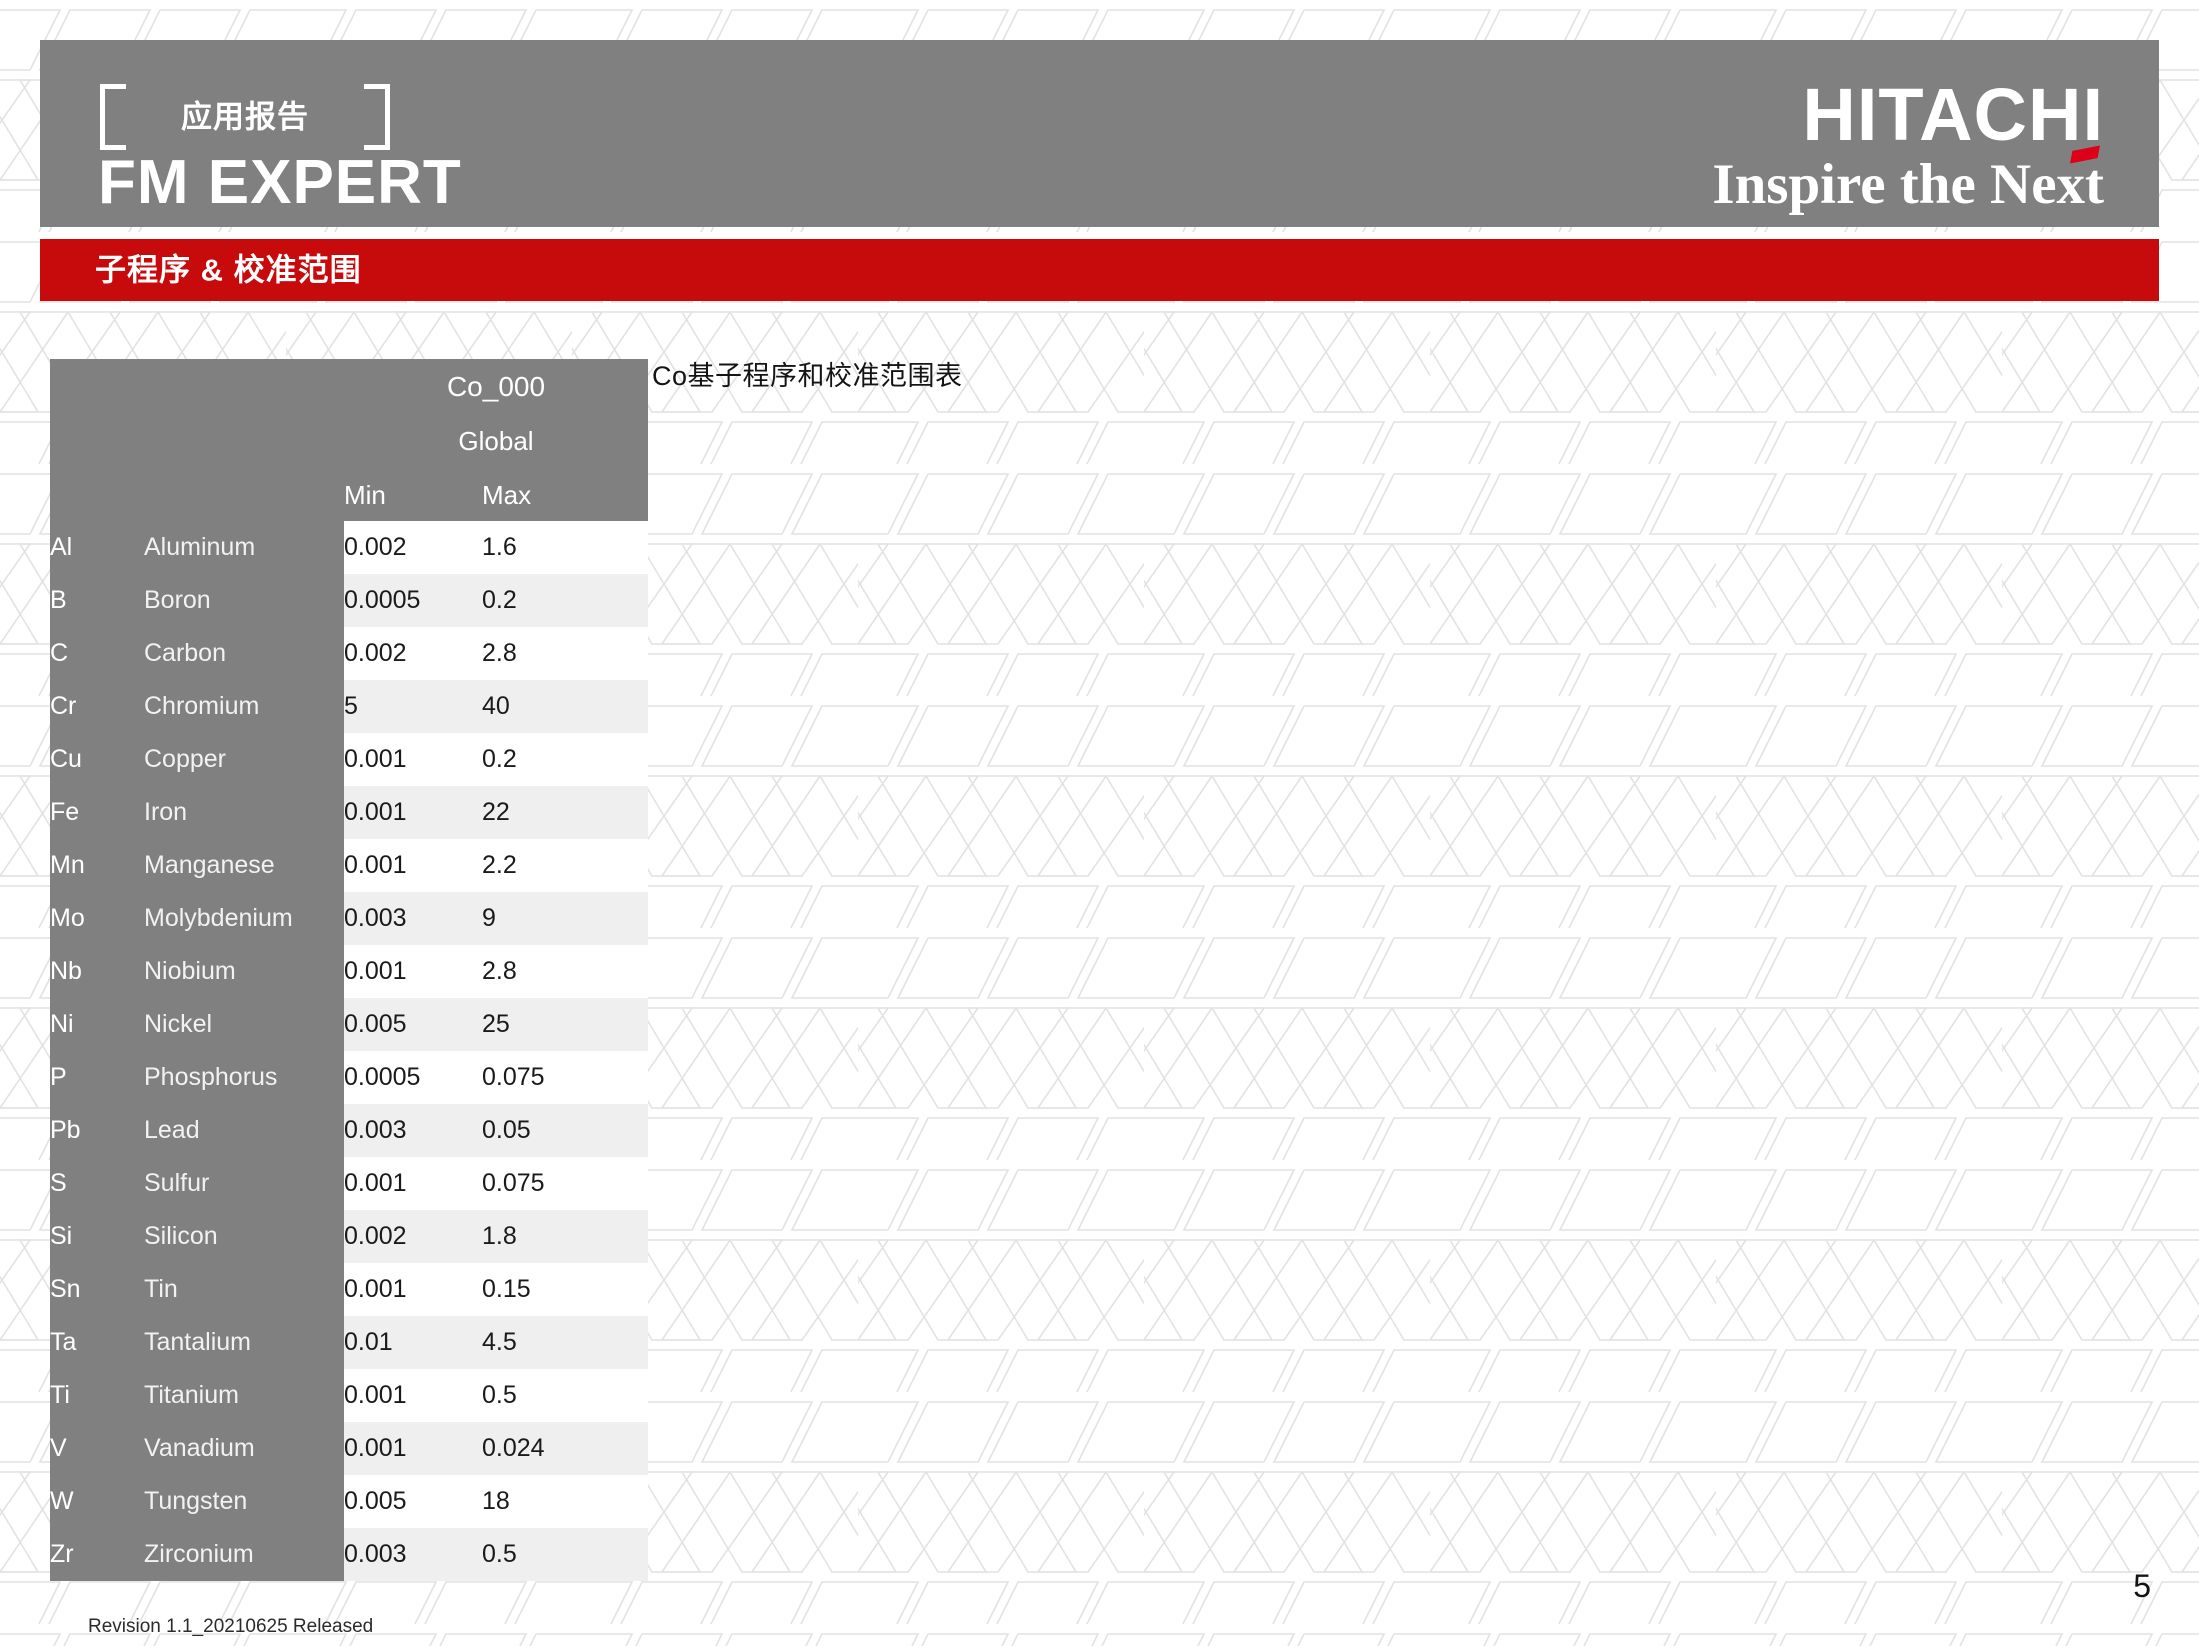  I want to click on element-name: Molybdenium, so click(244, 918).